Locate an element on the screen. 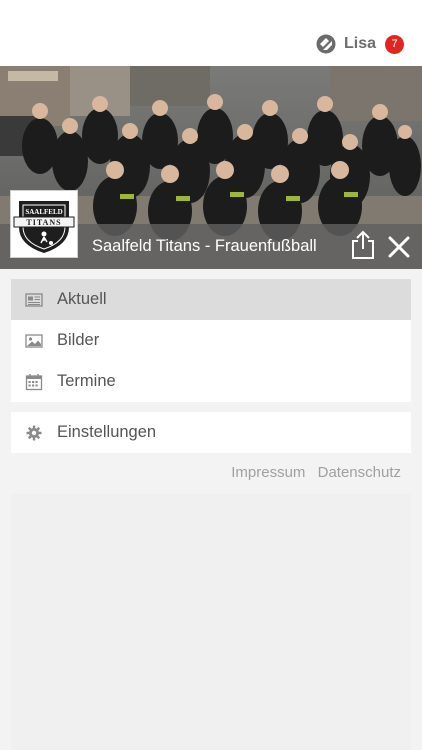  top-bar: Lisa 7 is located at coordinates (211, 33).